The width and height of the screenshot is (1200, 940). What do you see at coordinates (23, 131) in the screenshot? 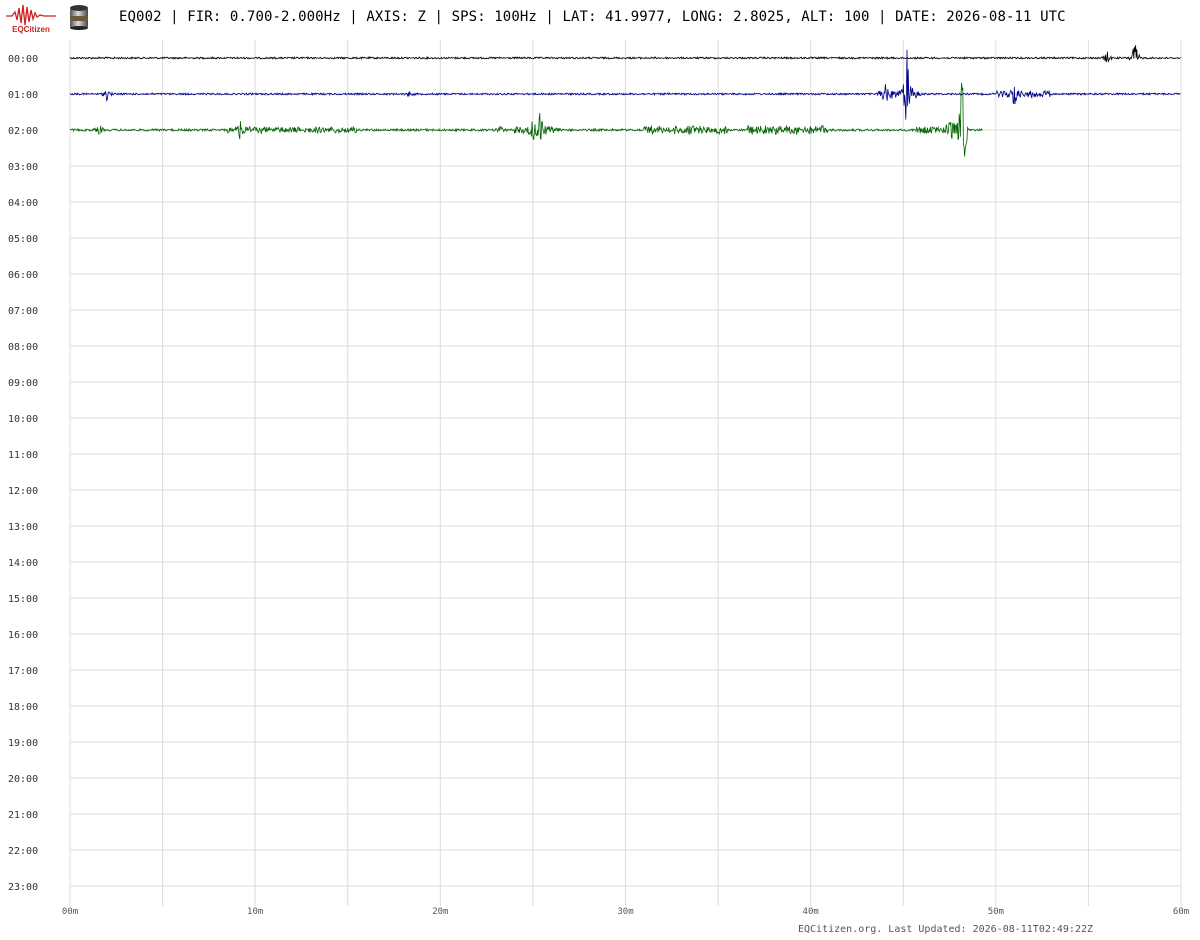
I see `row-label: 02:00` at bounding box center [23, 131].